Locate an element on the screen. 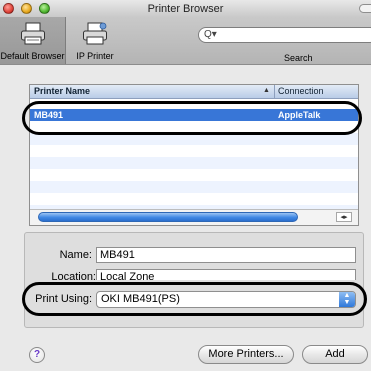  default-browser-button: Default Browser is located at coordinates (33, 40).